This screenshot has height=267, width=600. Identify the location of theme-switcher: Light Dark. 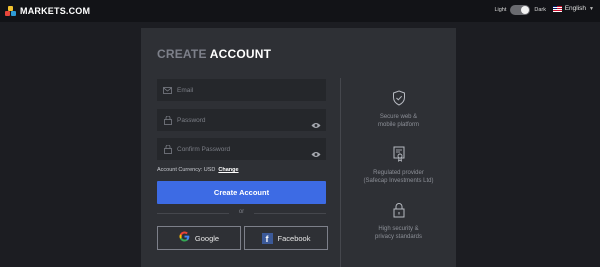
(520, 10).